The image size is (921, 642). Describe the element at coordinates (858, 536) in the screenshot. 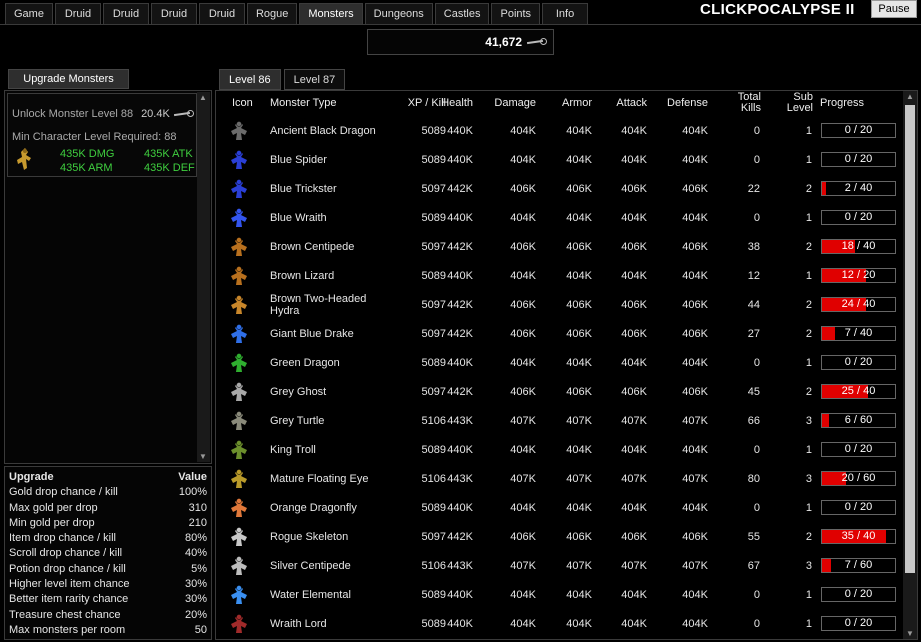

I see `progress-text: 35 / 40` at that location.